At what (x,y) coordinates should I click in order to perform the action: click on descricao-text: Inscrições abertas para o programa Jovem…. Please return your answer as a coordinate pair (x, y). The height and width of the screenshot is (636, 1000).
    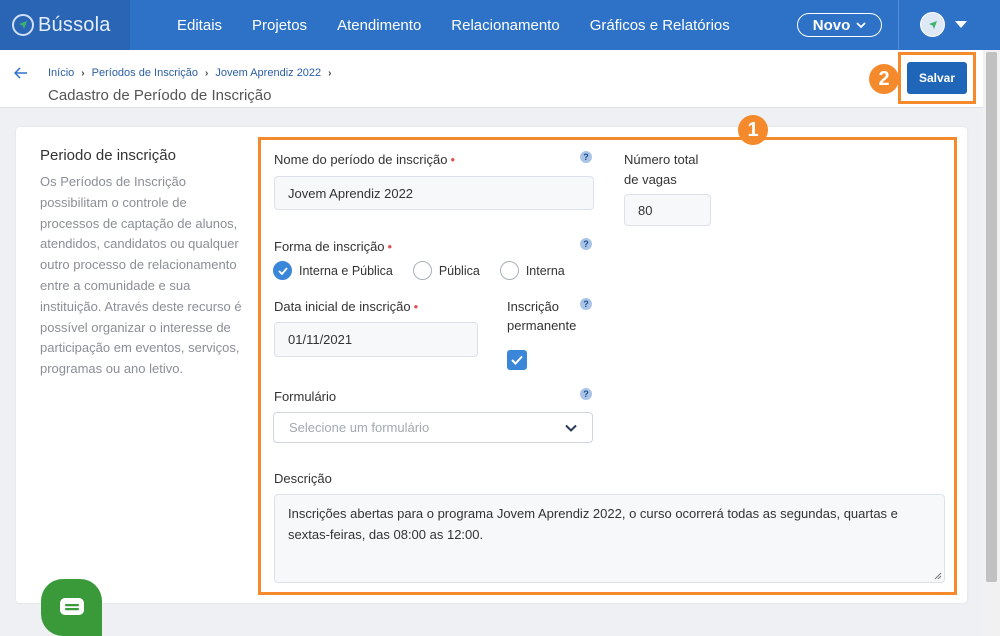
    Looking at the image, I should click on (593, 524).